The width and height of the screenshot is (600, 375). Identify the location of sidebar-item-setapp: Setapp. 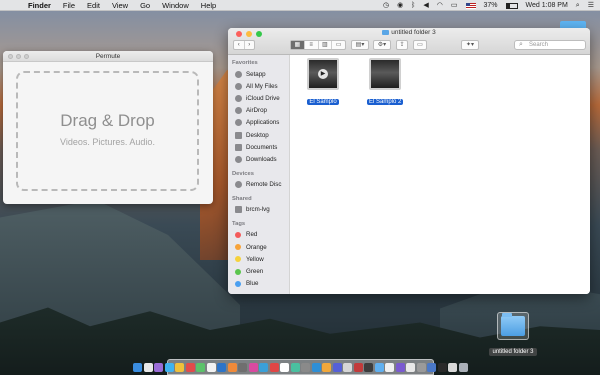
(258, 74).